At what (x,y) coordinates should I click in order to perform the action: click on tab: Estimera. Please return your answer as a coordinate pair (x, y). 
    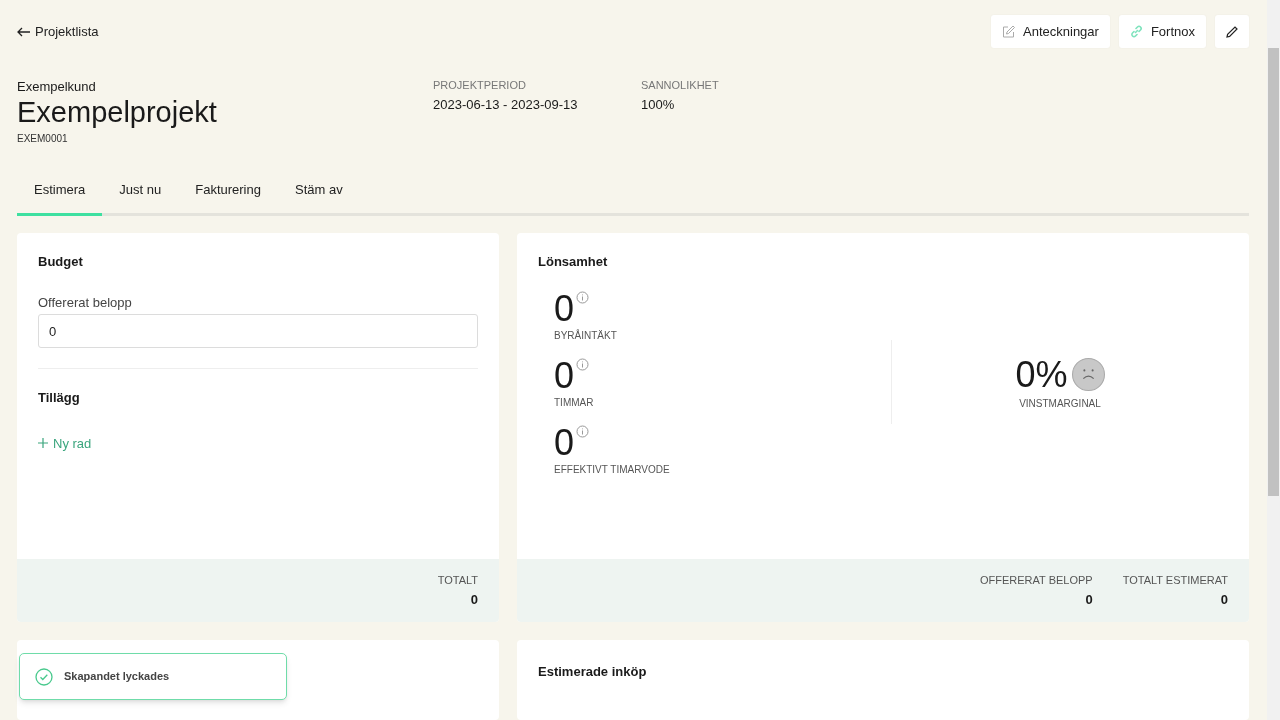
    Looking at the image, I should click on (60, 191).